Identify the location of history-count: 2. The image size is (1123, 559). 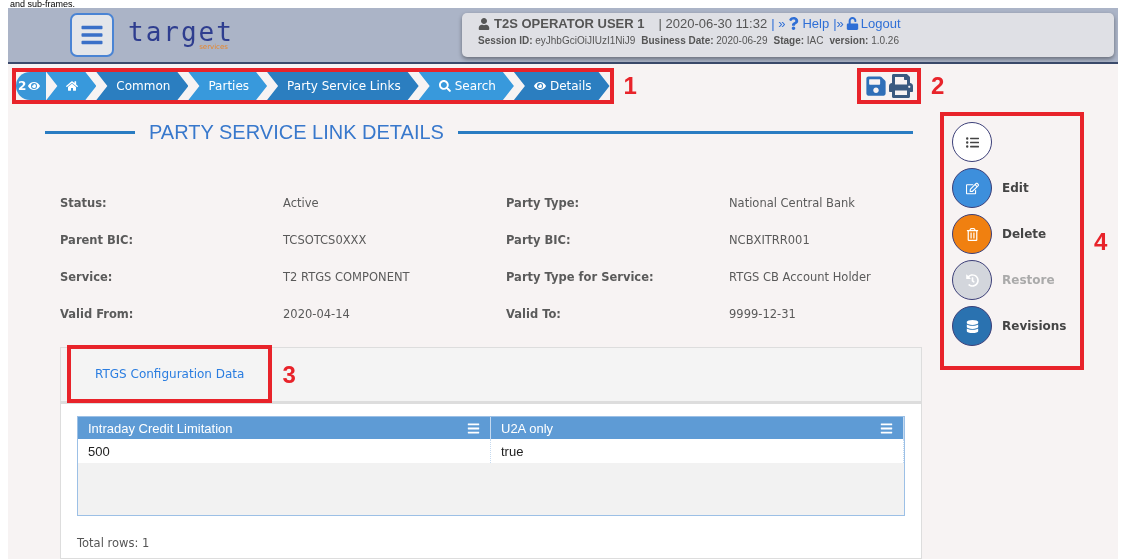
(31, 86).